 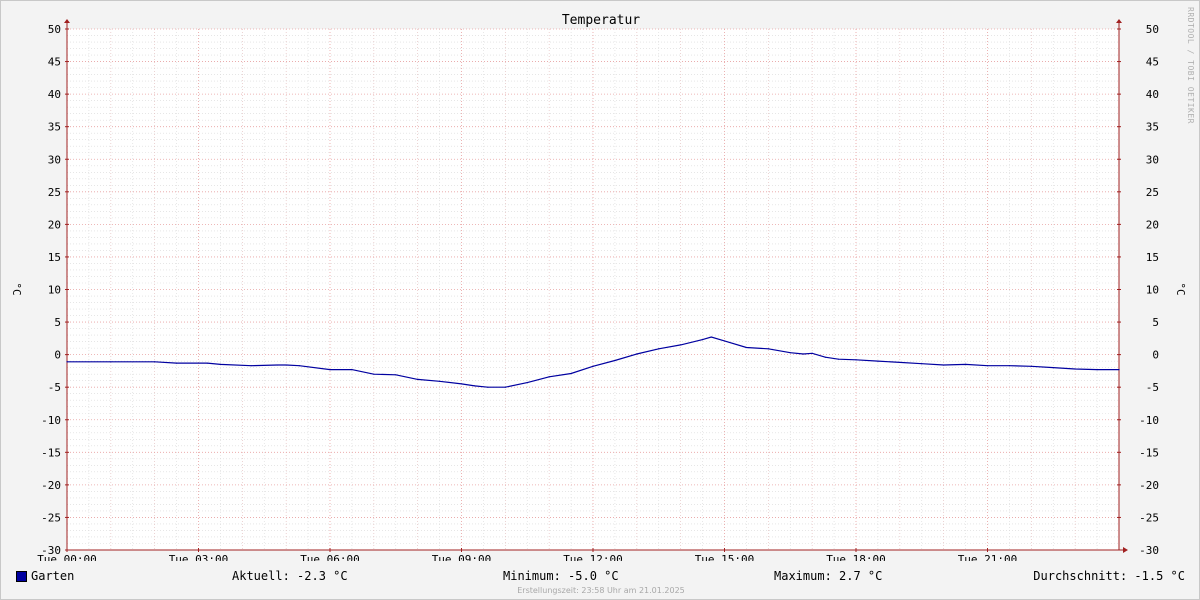 I want to click on legend-label-garten: Garten, so click(x=53, y=576).